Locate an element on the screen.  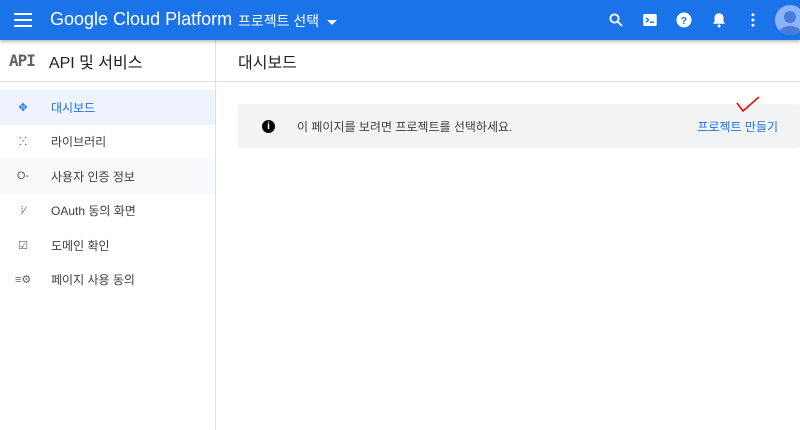
search-icon is located at coordinates (616, 20).